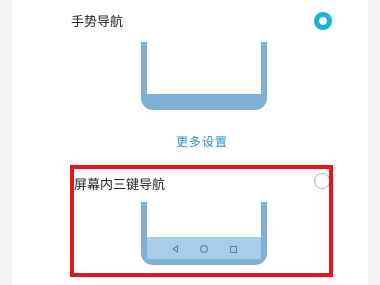 This screenshot has height=285, width=380. What do you see at coordinates (97, 20) in the screenshot?
I see `gesture-navigation-label: 手势导航` at bounding box center [97, 20].